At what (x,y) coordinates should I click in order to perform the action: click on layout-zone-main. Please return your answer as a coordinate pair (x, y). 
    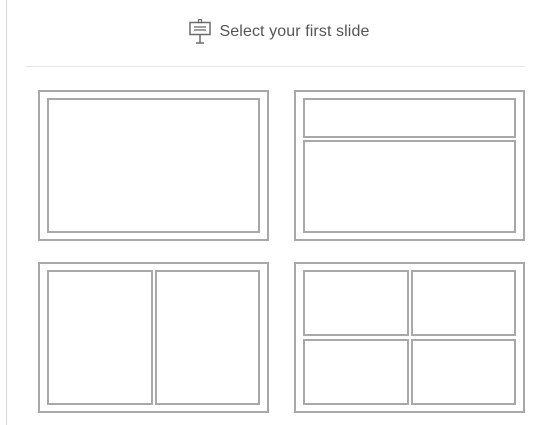
    Looking at the image, I should click on (153, 165).